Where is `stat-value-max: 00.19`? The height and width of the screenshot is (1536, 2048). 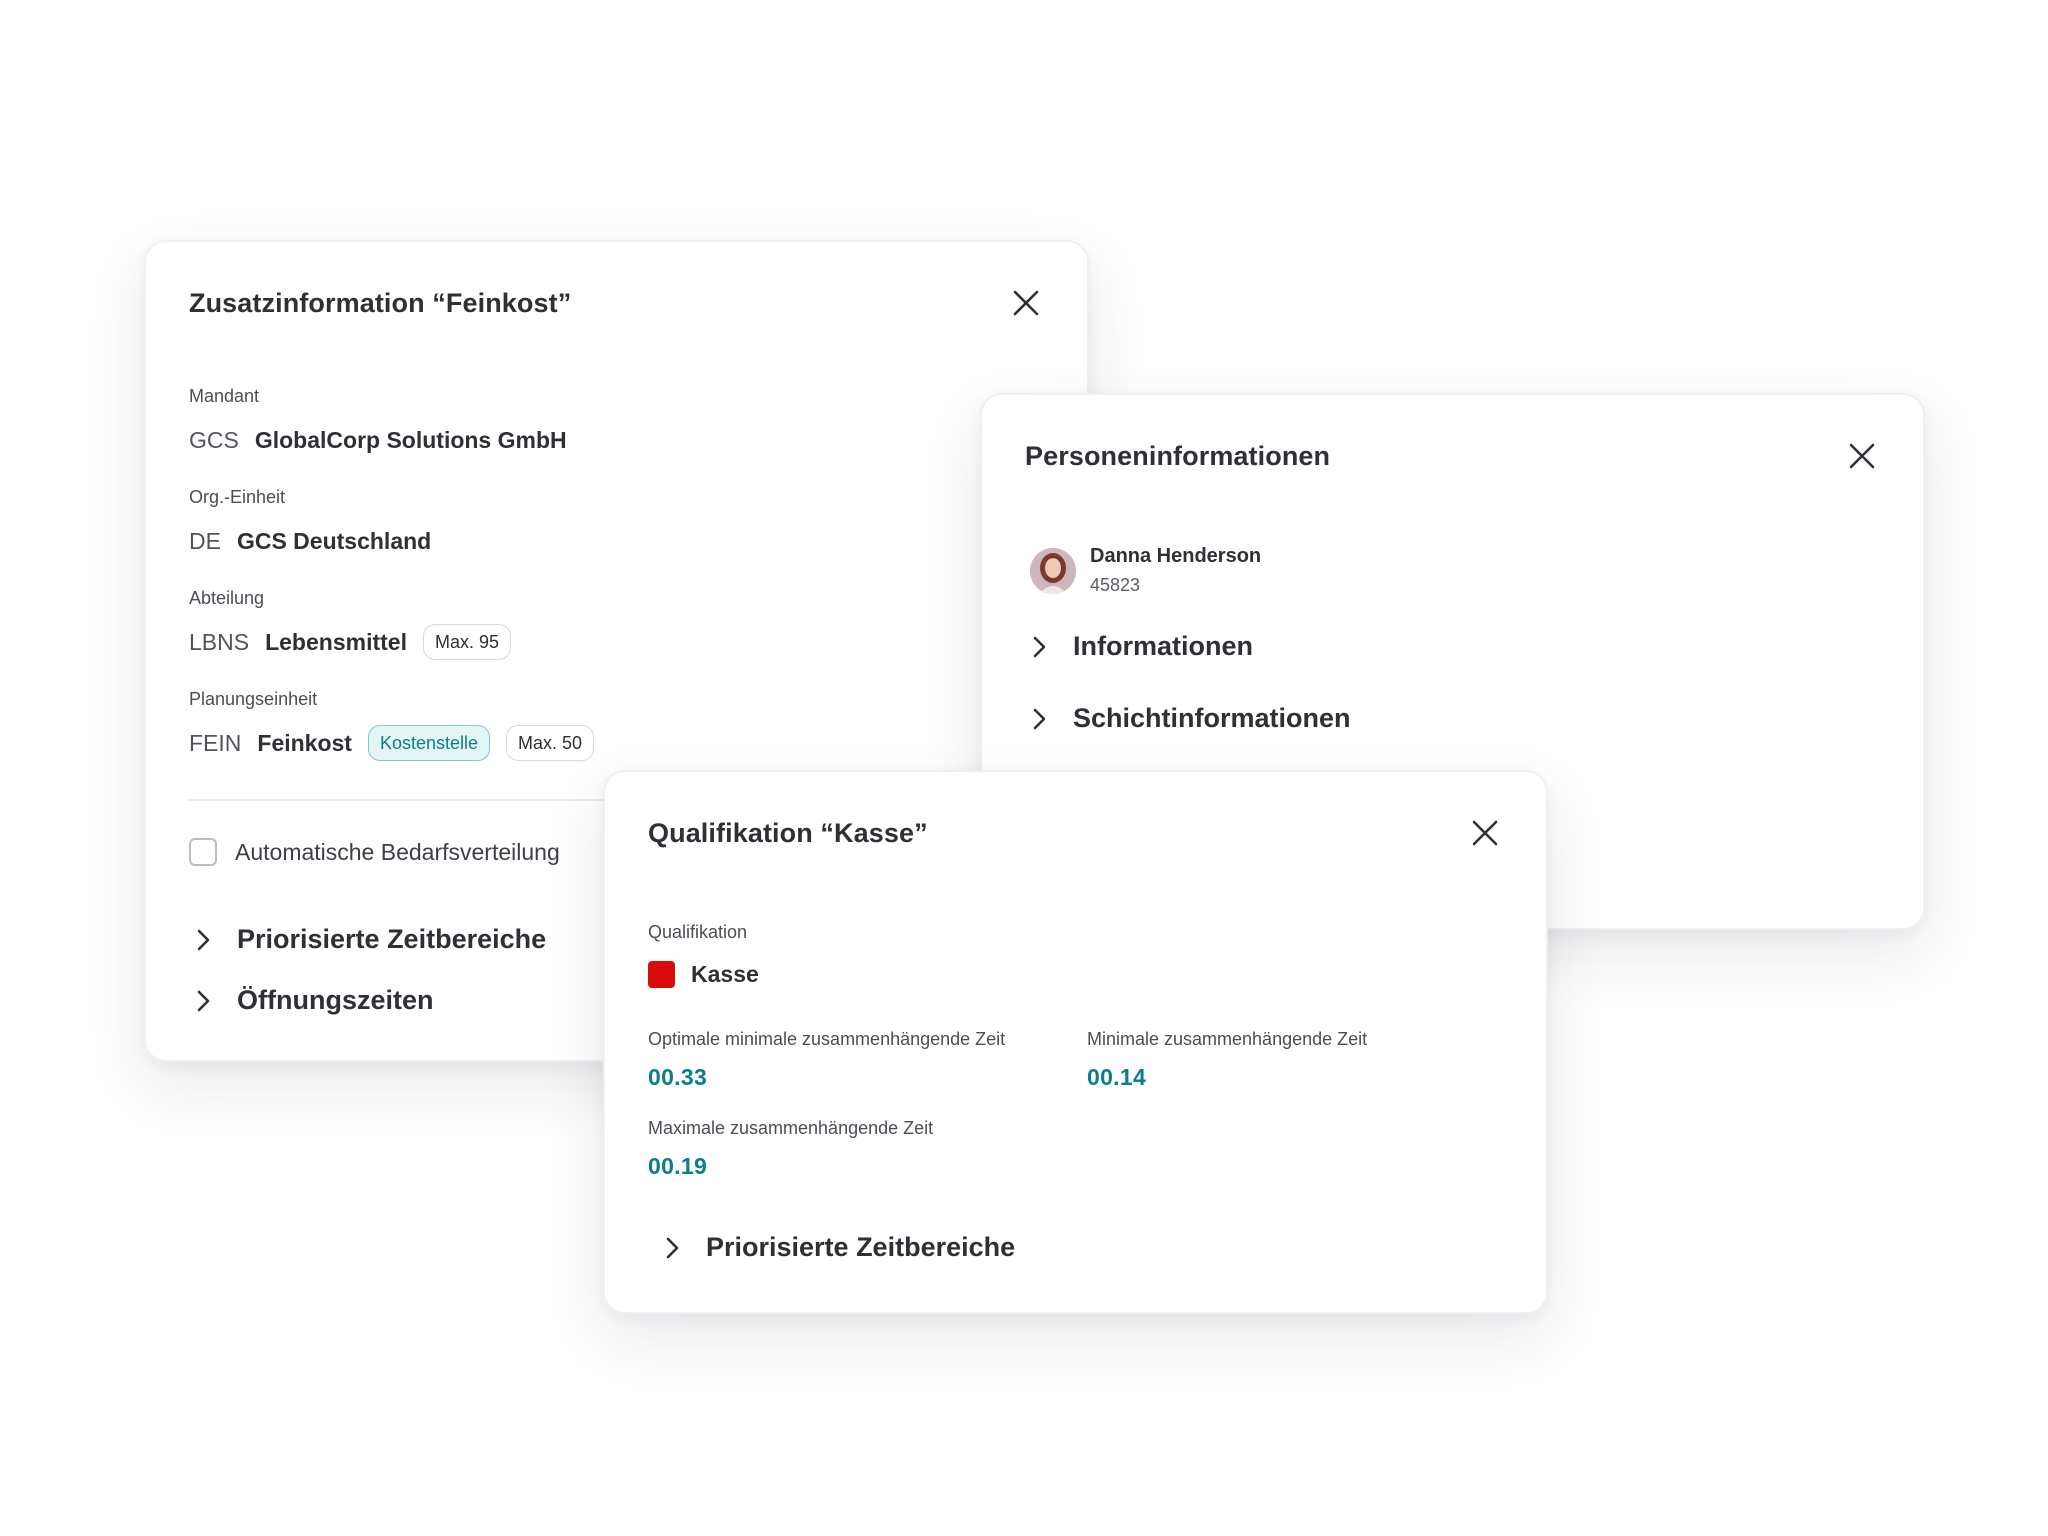
stat-value-max: 00.19 is located at coordinates (678, 1166).